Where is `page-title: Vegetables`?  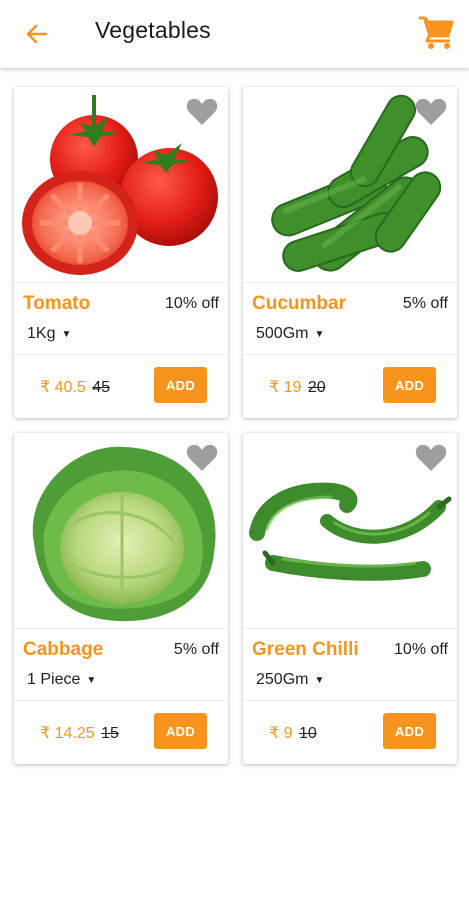 page-title: Vegetables is located at coordinates (153, 30).